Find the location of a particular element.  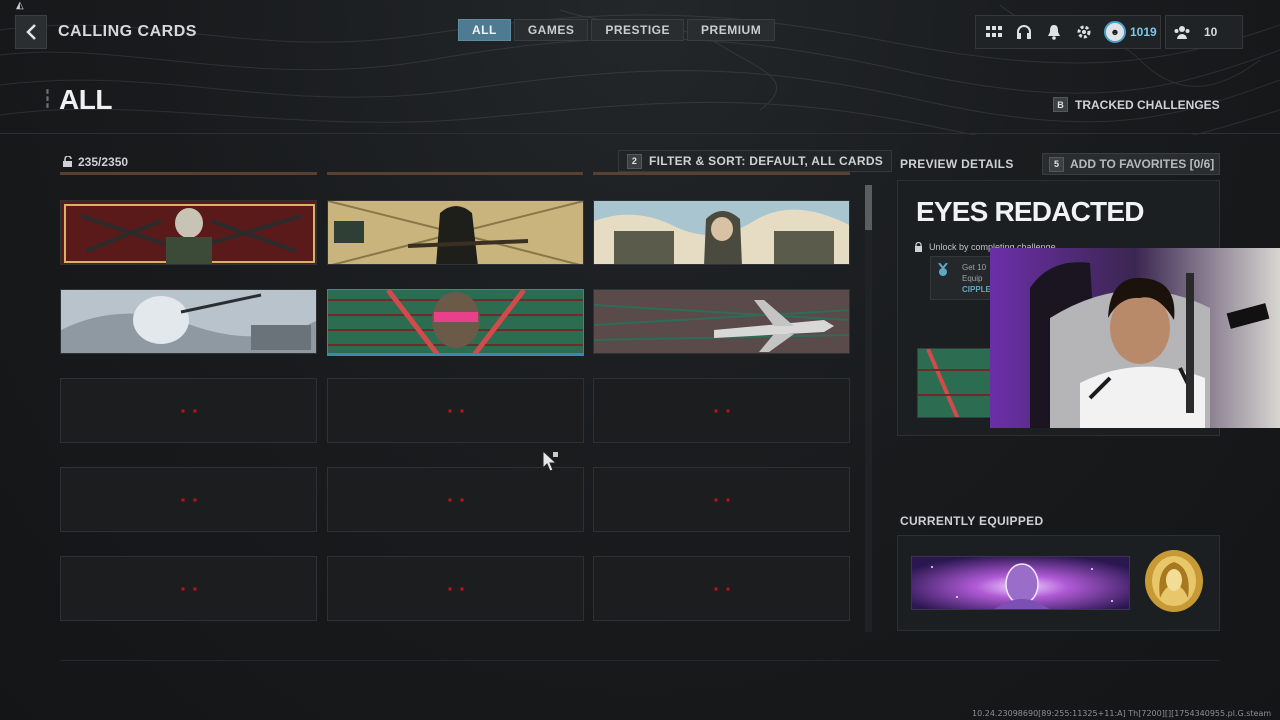

filter-sort-label: FILTER & SORT: DEFAULT, ALL CARDS is located at coordinates (766, 161).